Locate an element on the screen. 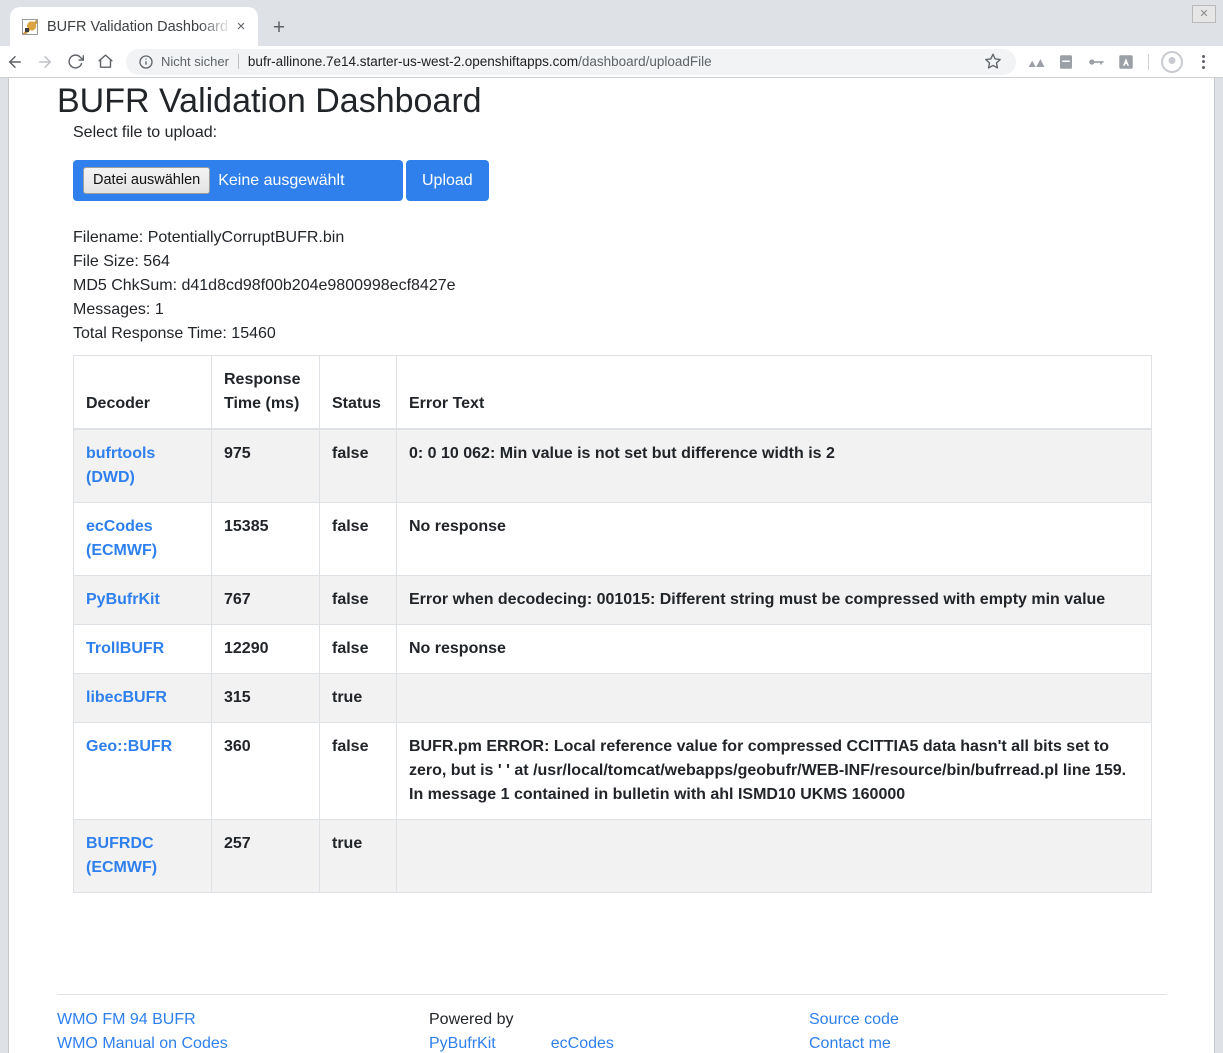 The height and width of the screenshot is (1053, 1223). cell-status: true is located at coordinates (358, 698).